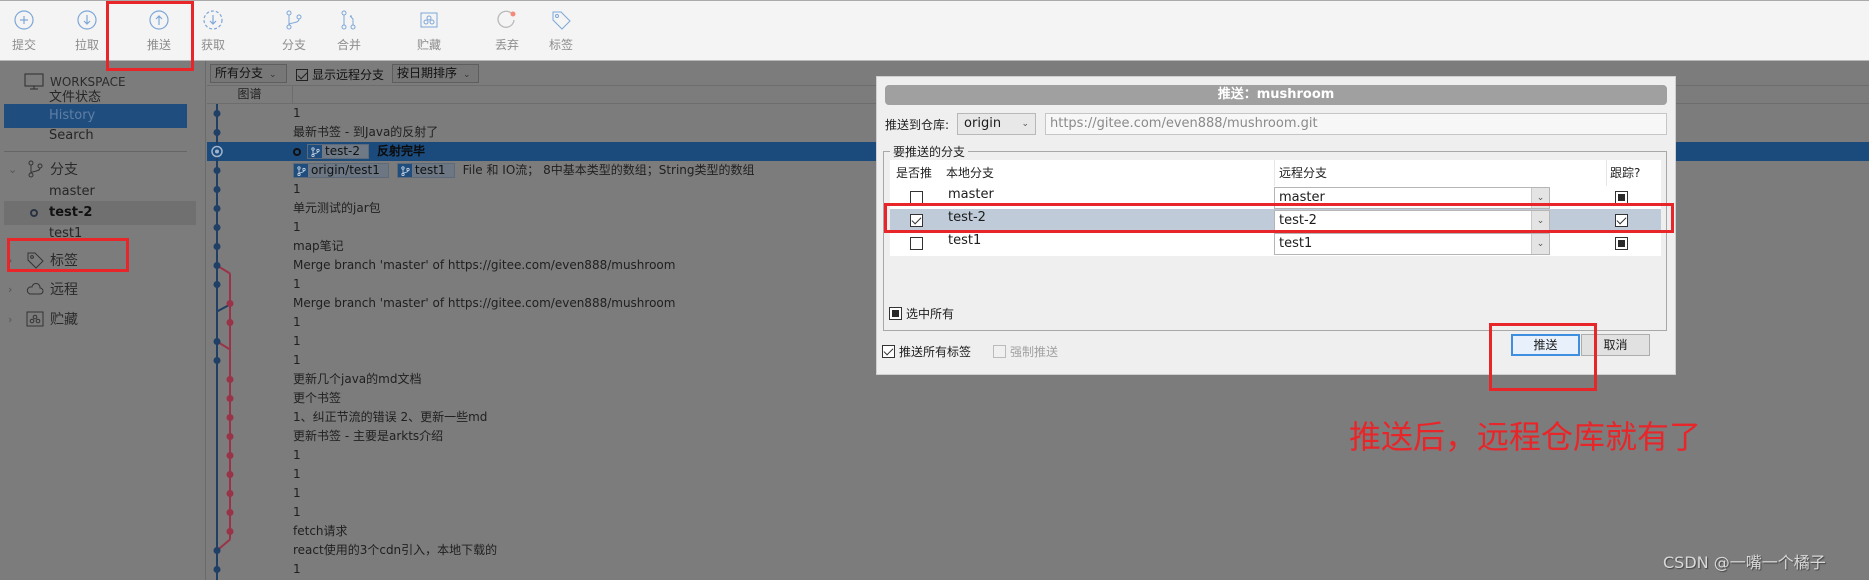  I want to click on repo-select: origin ⌄, so click(997, 124).